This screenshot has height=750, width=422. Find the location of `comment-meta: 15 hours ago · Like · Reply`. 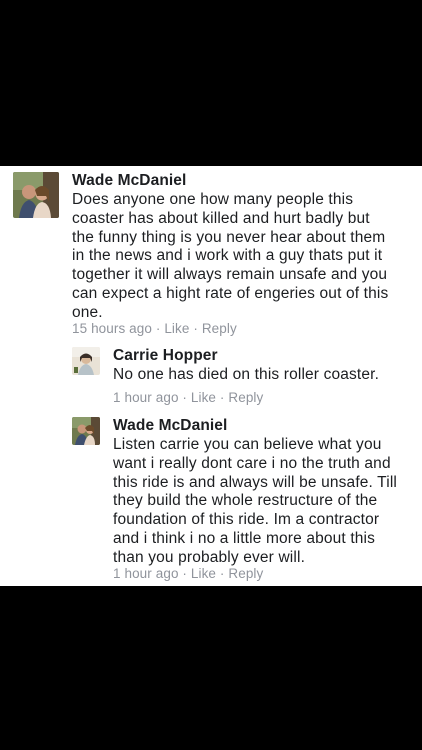

comment-meta: 15 hours ago · Like · Reply is located at coordinates (154, 328).